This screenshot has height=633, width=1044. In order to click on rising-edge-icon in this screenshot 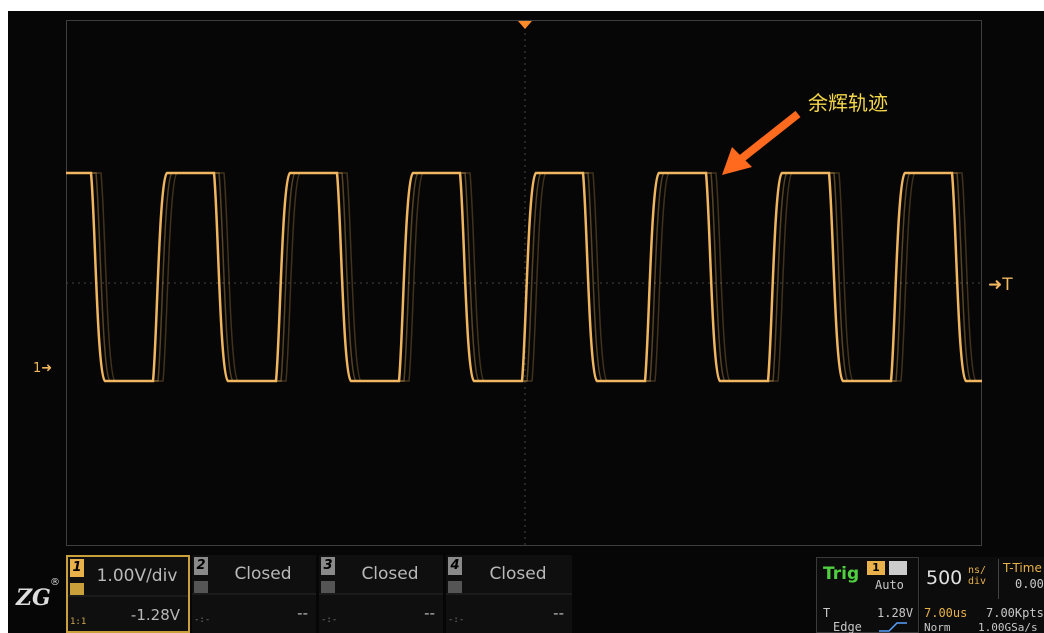, I will do `click(893, 627)`.